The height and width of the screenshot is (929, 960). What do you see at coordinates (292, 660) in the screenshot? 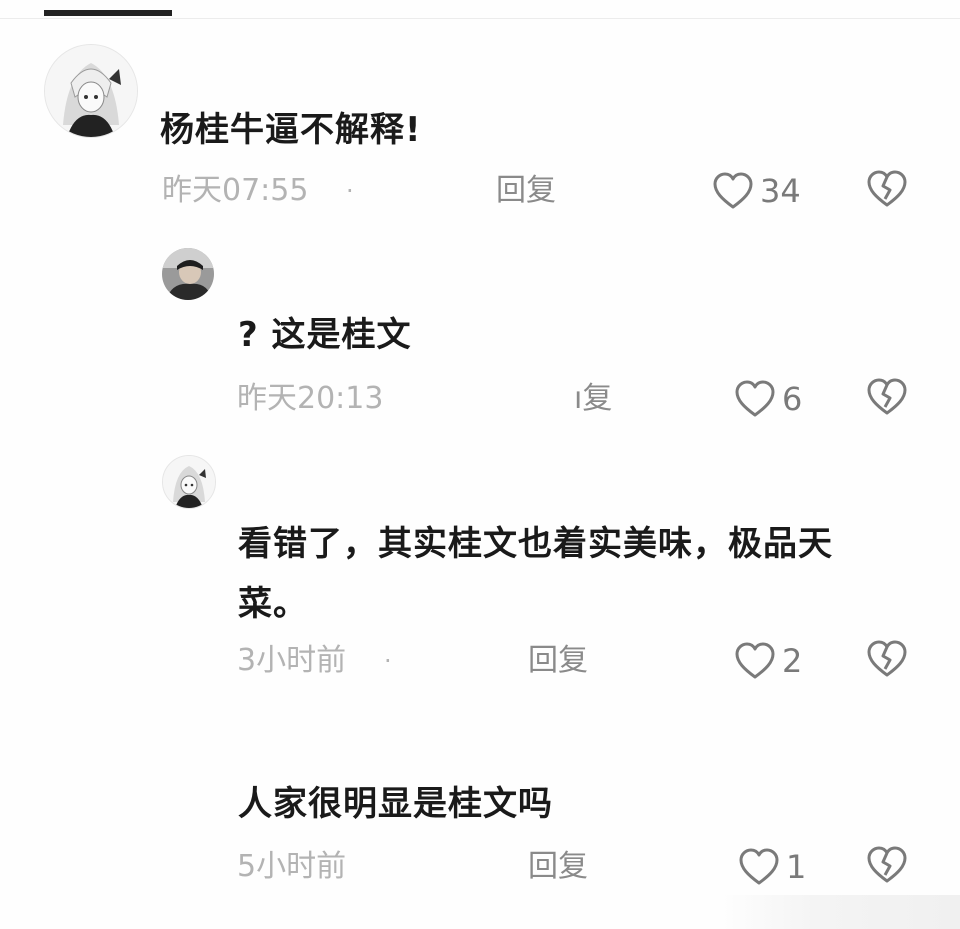
I see `comment-time: 3小时前` at bounding box center [292, 660].